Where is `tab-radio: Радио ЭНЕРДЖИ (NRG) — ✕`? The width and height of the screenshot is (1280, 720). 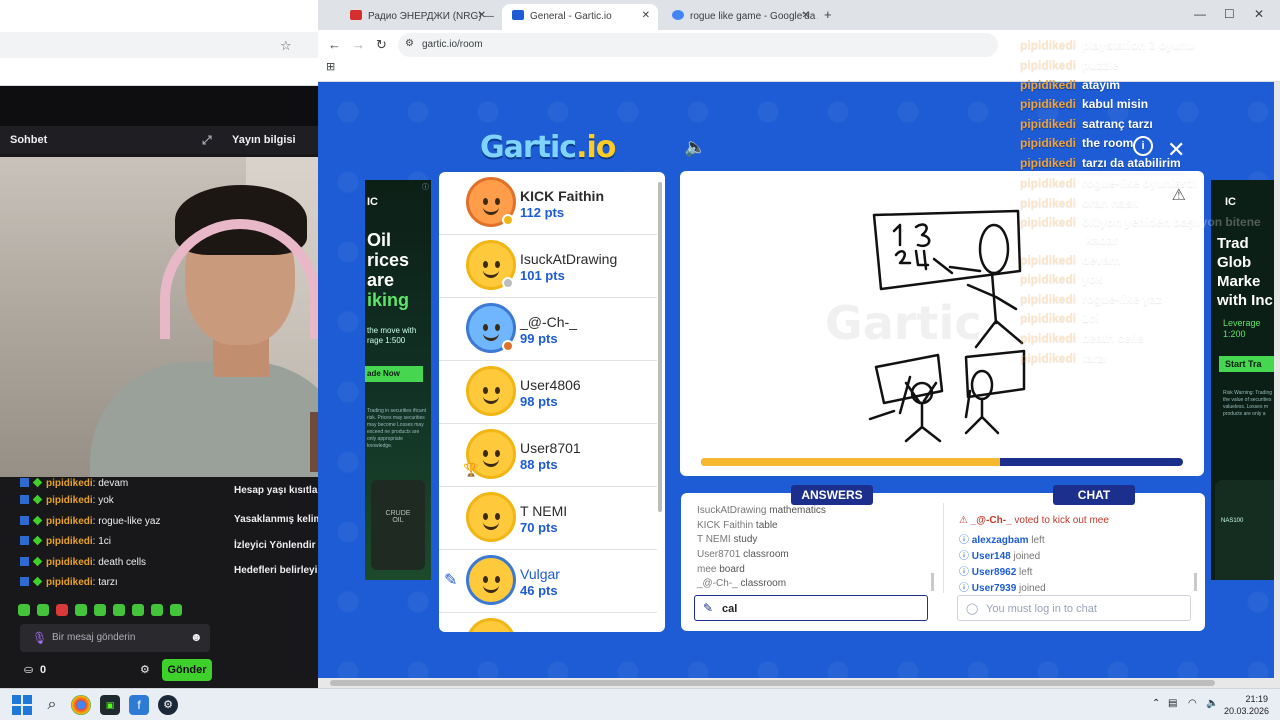
tab-radio: Радио ЭНЕРДЖИ (NRG) — ✕ is located at coordinates (417, 17).